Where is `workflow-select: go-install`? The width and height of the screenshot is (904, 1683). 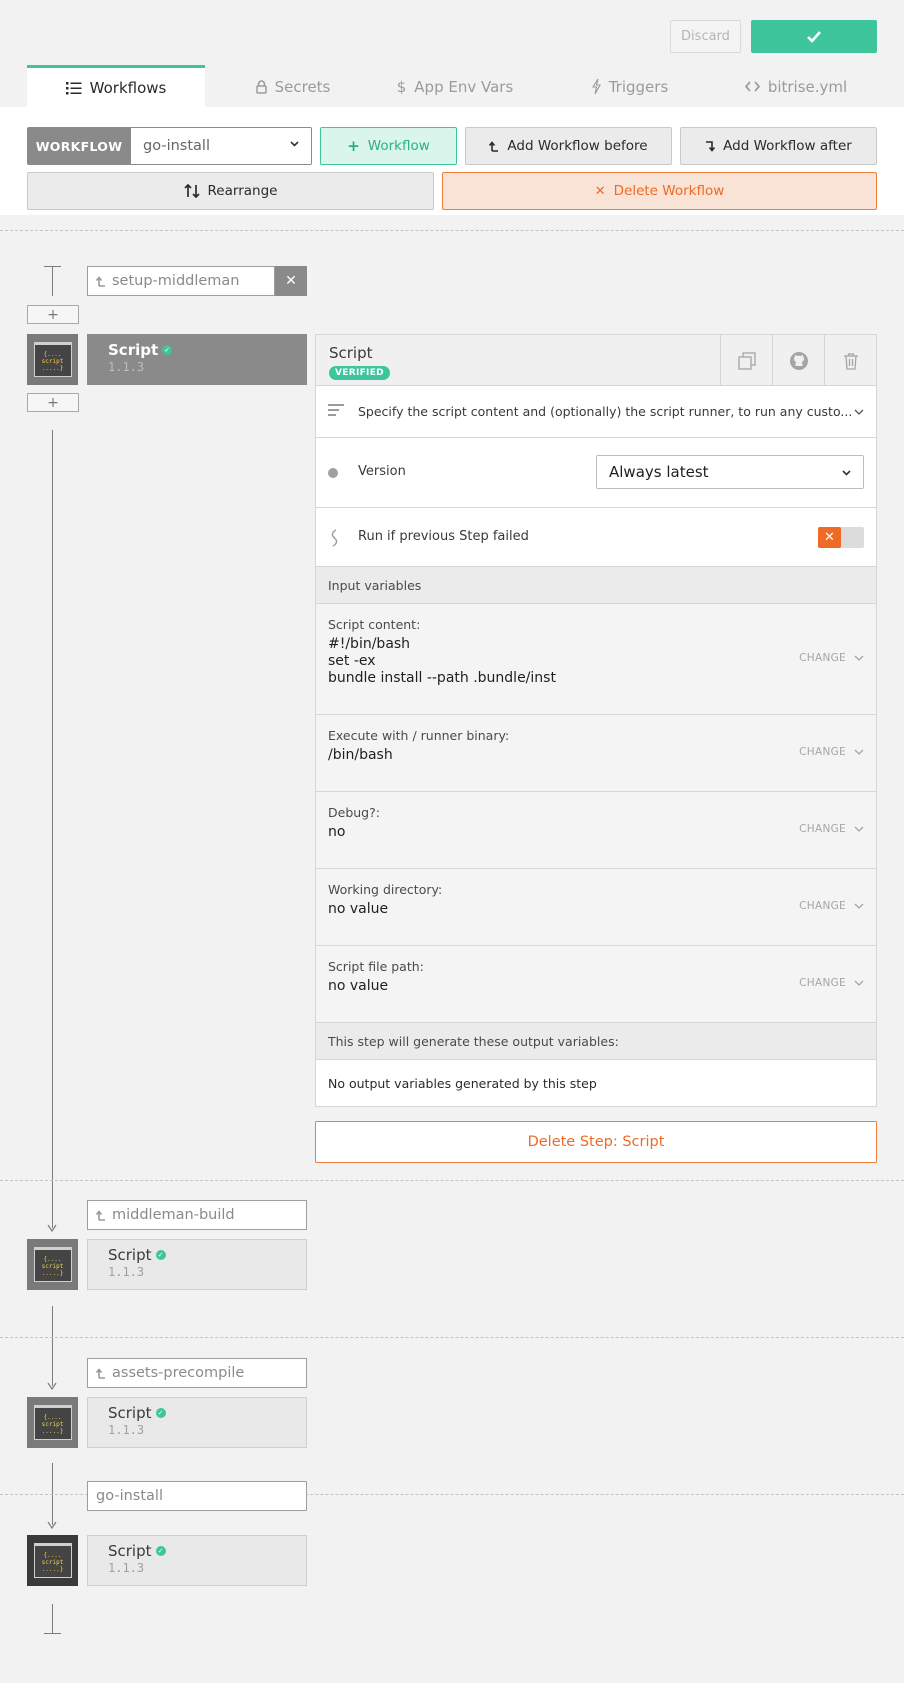
workflow-select: go-install is located at coordinates (221, 146).